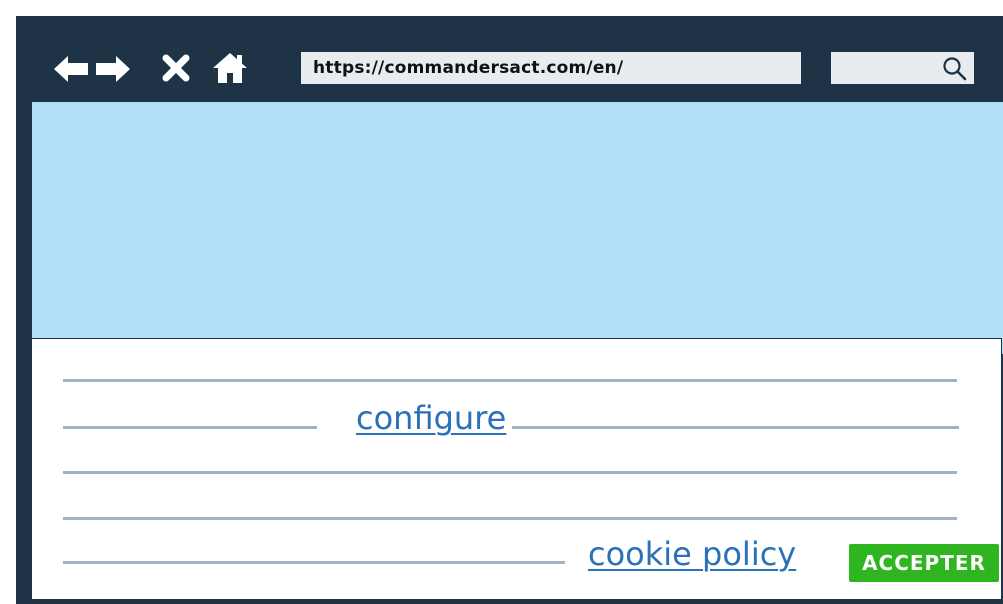 This screenshot has height=604, width=1003. Describe the element at coordinates (71, 69) in the screenshot. I see `back-arrow-icon` at that location.